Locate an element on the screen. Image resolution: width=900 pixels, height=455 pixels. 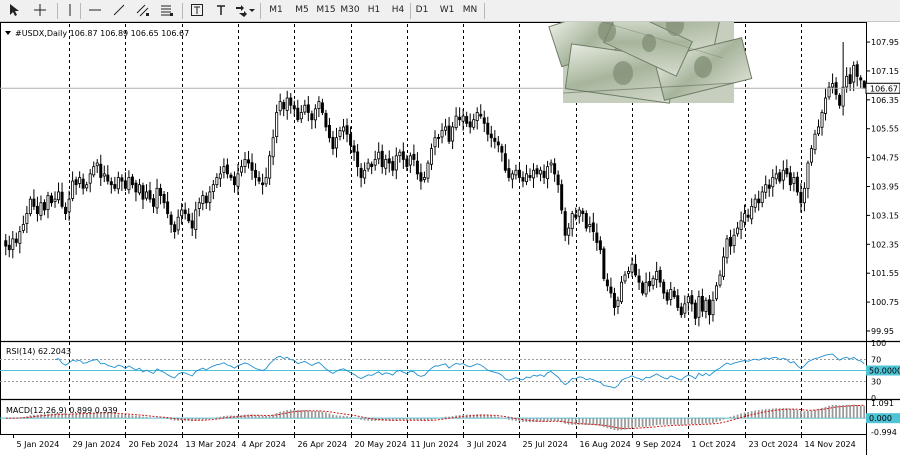
horizontal-line-tool-button is located at coordinates (95, 10).